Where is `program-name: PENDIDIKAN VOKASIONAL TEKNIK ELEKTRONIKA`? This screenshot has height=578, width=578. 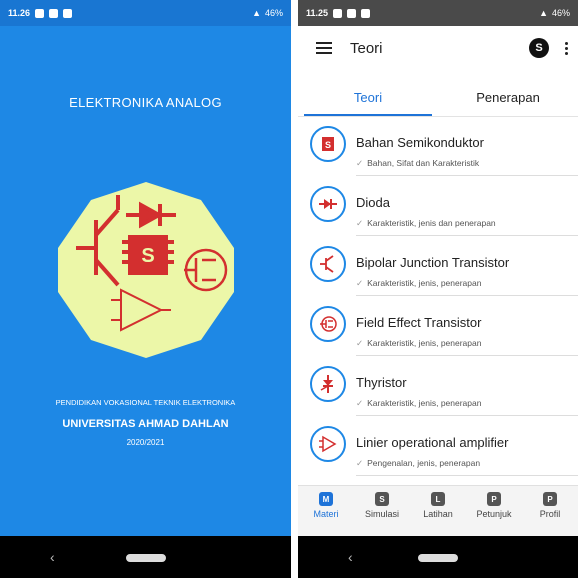 program-name: PENDIDIKAN VOKASIONAL TEKNIK ELEKTRONIKA is located at coordinates (145, 402).